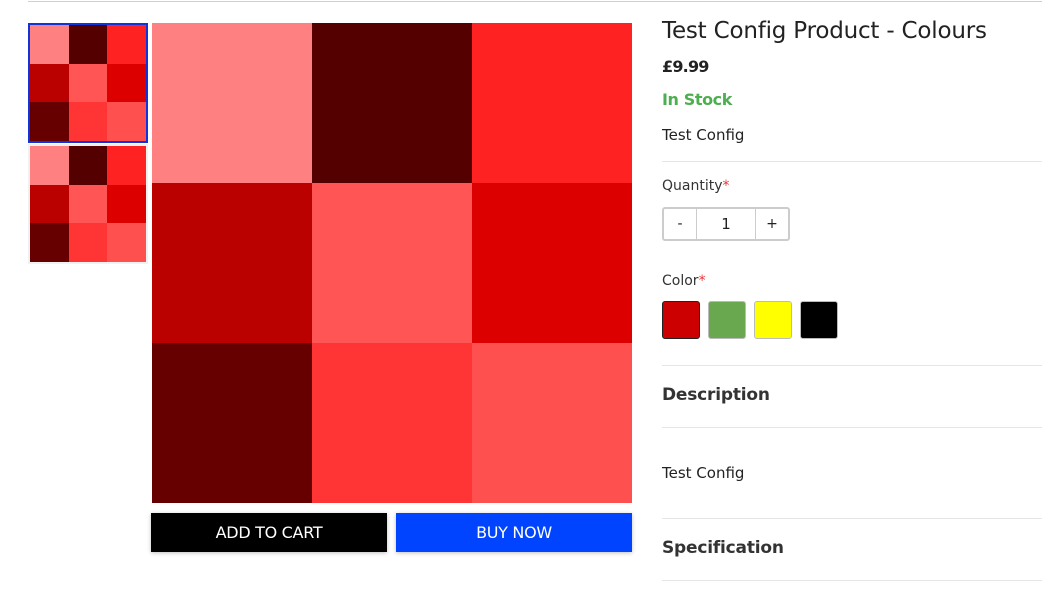 This screenshot has width=1042, height=589. Describe the element at coordinates (685, 66) in the screenshot. I see `product-price: £9.99` at that location.